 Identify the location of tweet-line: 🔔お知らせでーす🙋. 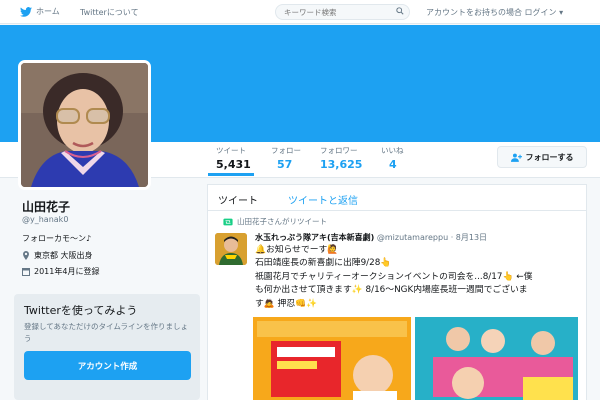
(297, 250).